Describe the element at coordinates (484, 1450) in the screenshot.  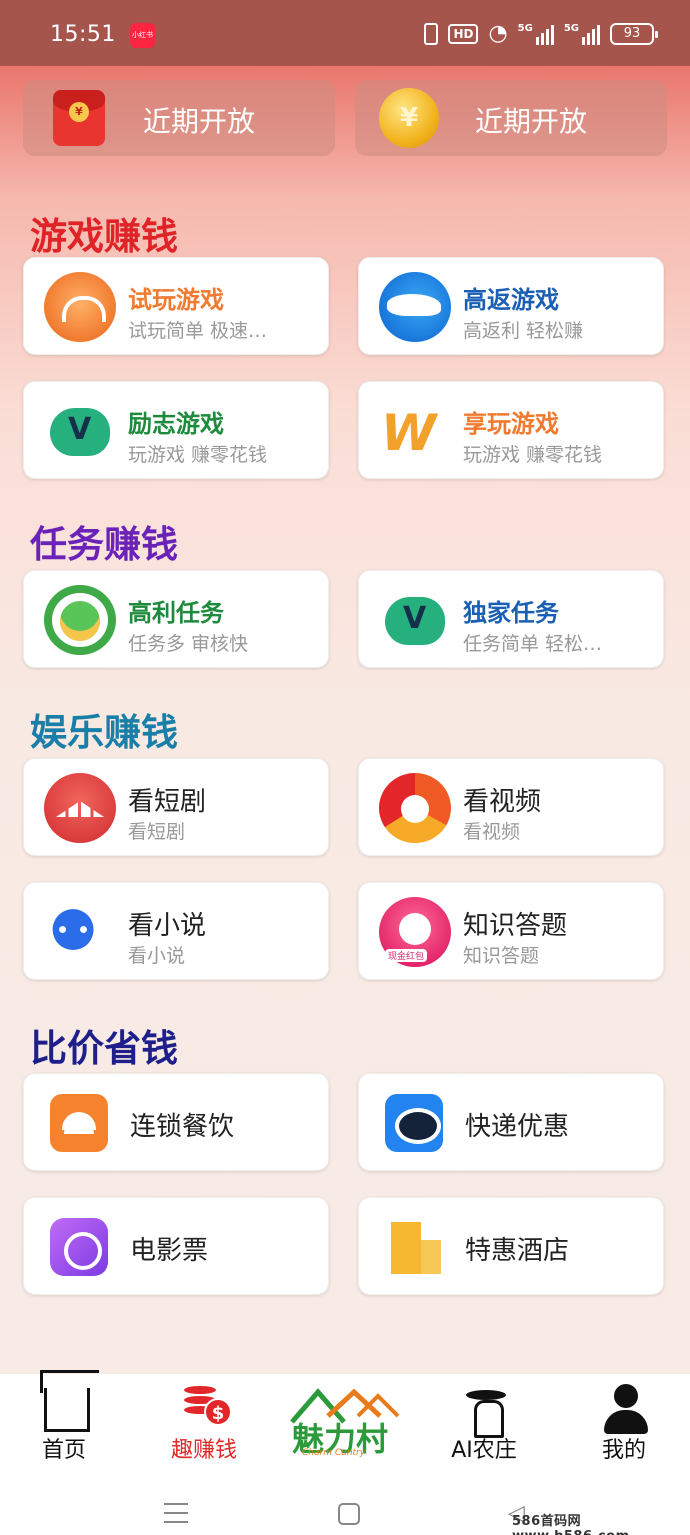
I see `nav-label: AI农庄` at that location.